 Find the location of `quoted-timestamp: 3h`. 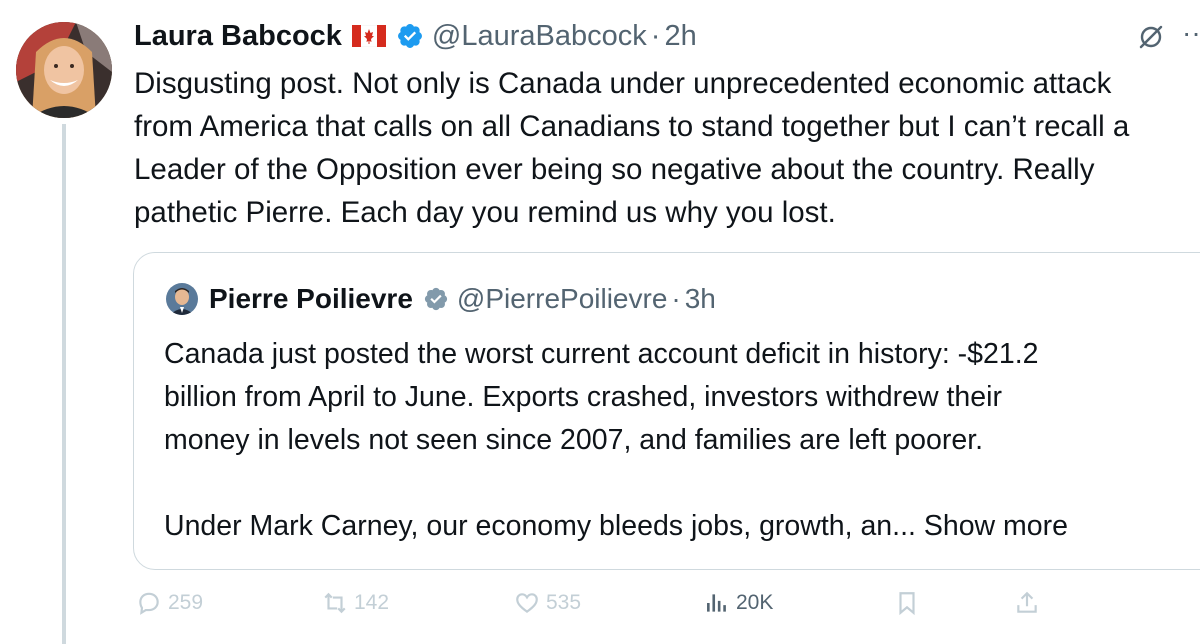

quoted-timestamp: 3h is located at coordinates (700, 299).